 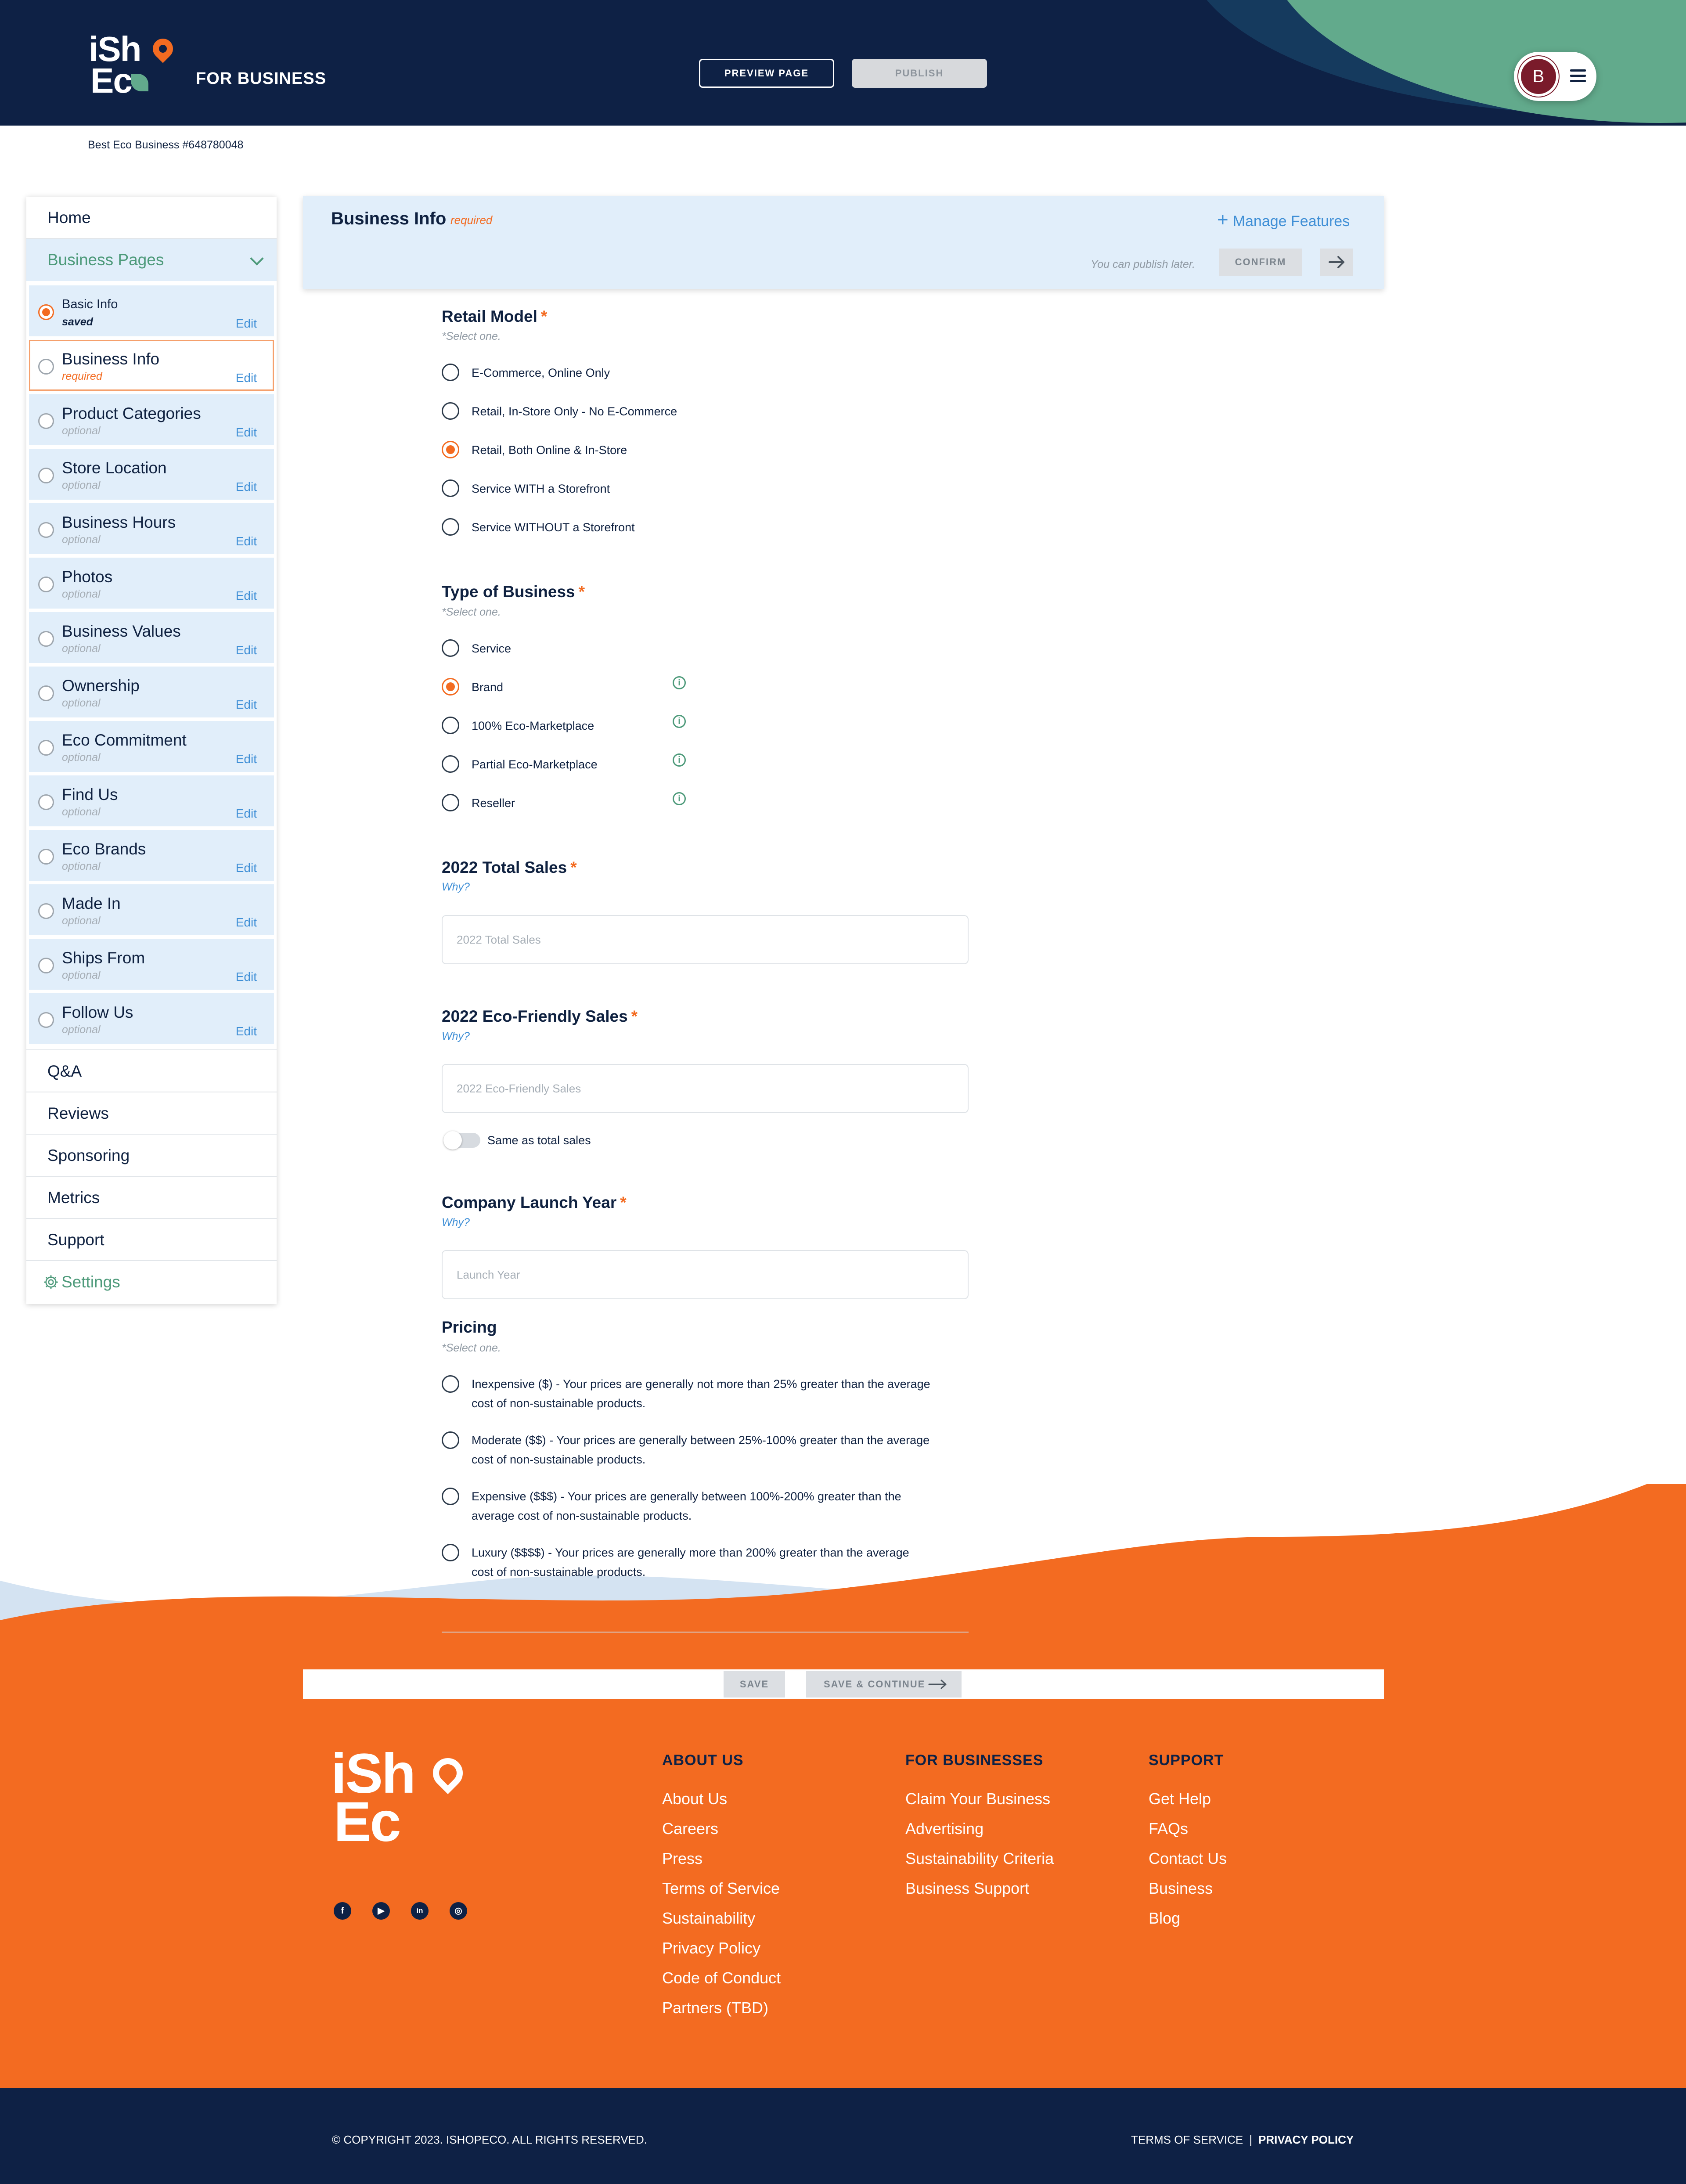 I want to click on footer-link-partners-tbd: Partners (TBD), so click(x=722, y=2008).